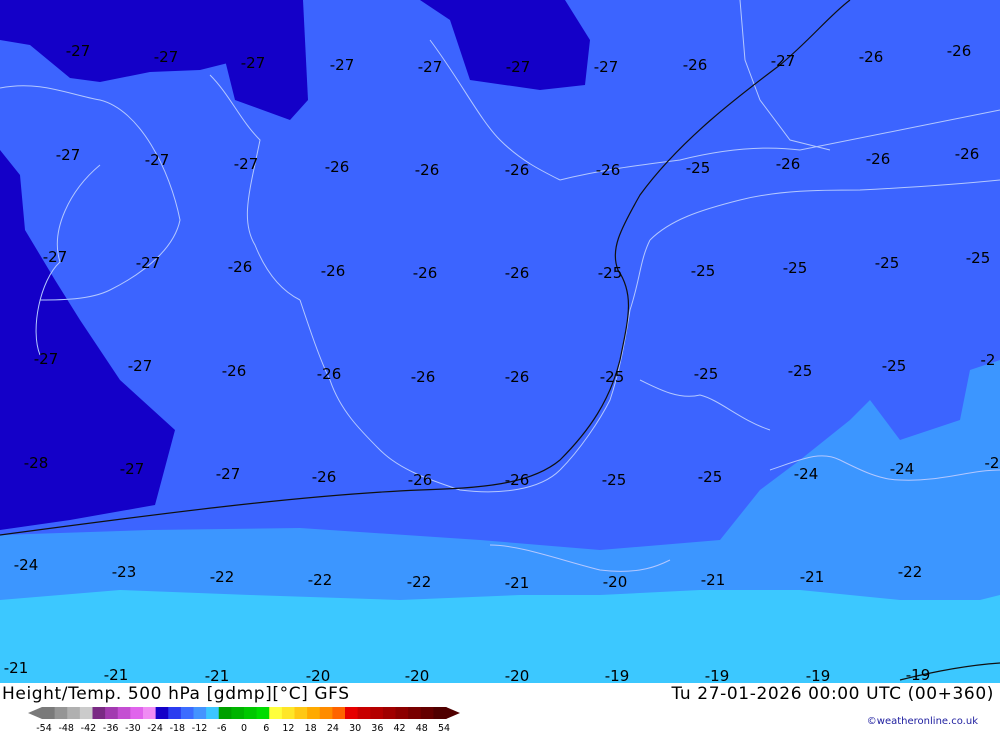 The image size is (1000, 734). I want to click on color-scale-swatches, so click(244, 713).